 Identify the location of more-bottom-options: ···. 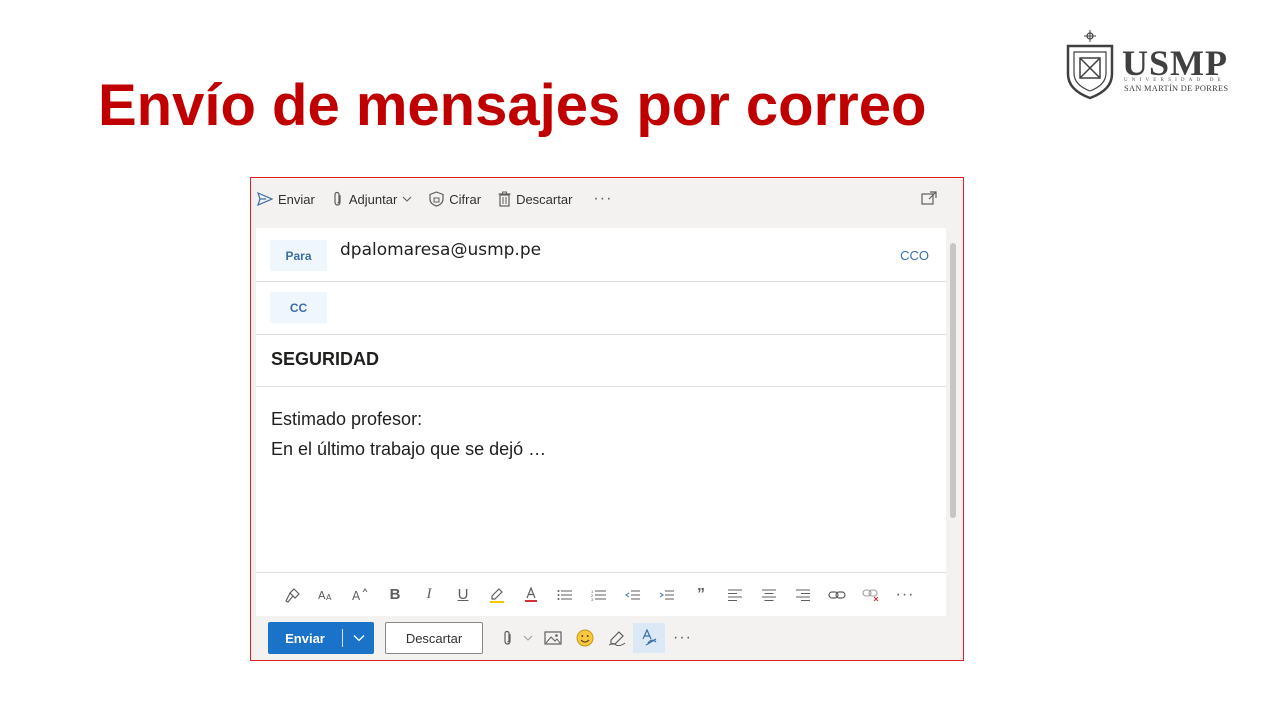
(682, 638).